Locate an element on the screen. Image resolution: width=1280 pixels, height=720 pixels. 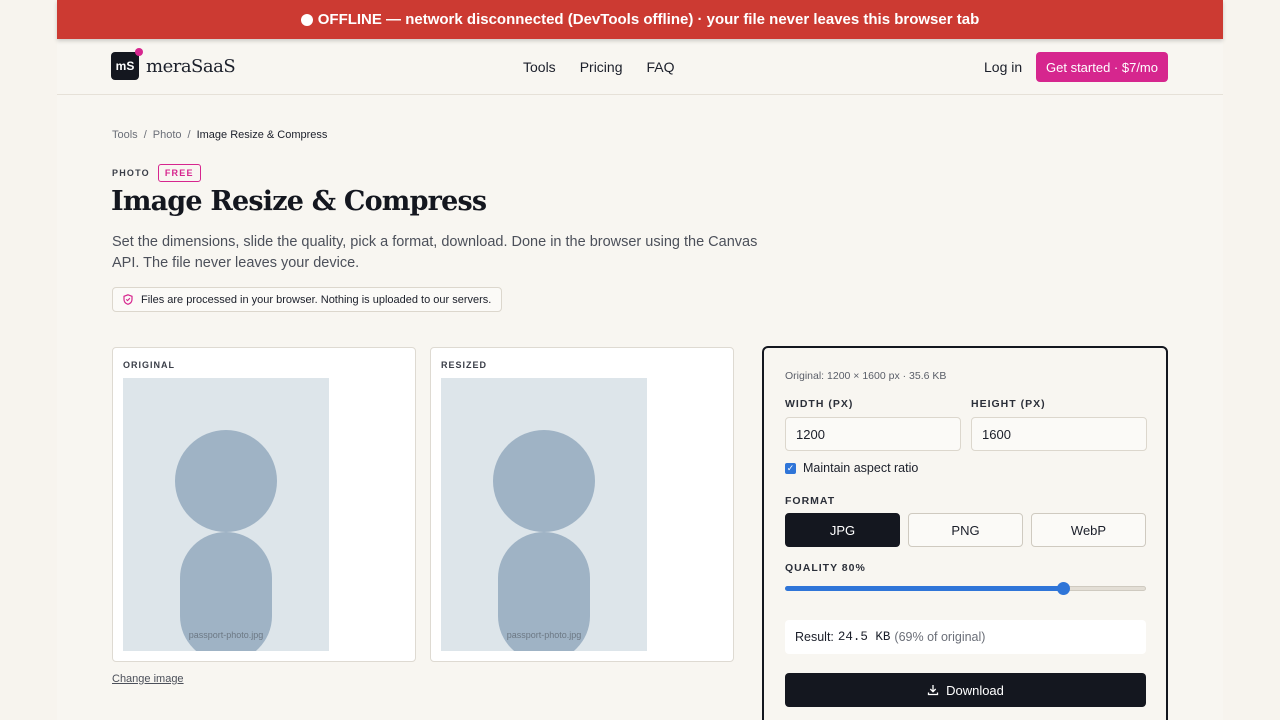
format-png-button: PNG is located at coordinates (965, 530).